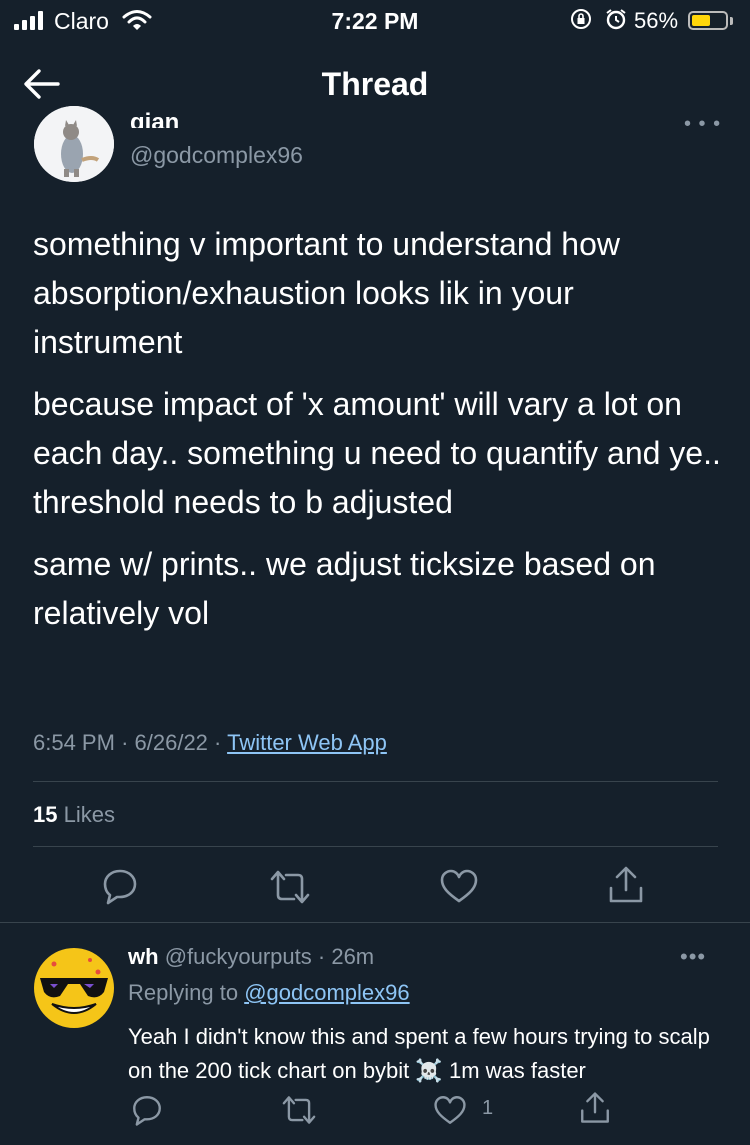 Image resolution: width=750 pixels, height=1145 pixels. What do you see at coordinates (154, 117) in the screenshot?
I see `author-name: gian` at bounding box center [154, 117].